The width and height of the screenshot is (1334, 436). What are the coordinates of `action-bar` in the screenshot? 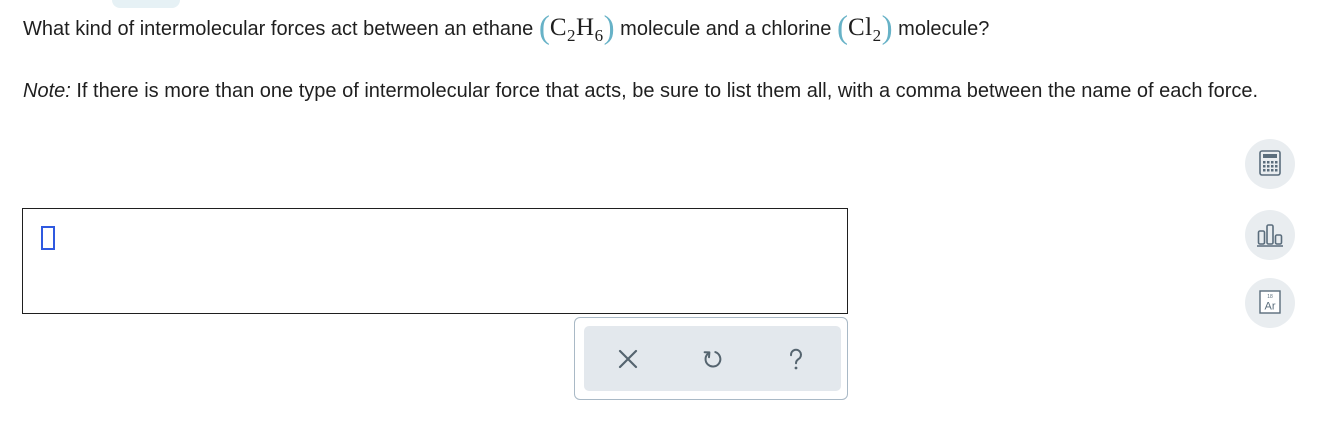 It's located at (712, 358).